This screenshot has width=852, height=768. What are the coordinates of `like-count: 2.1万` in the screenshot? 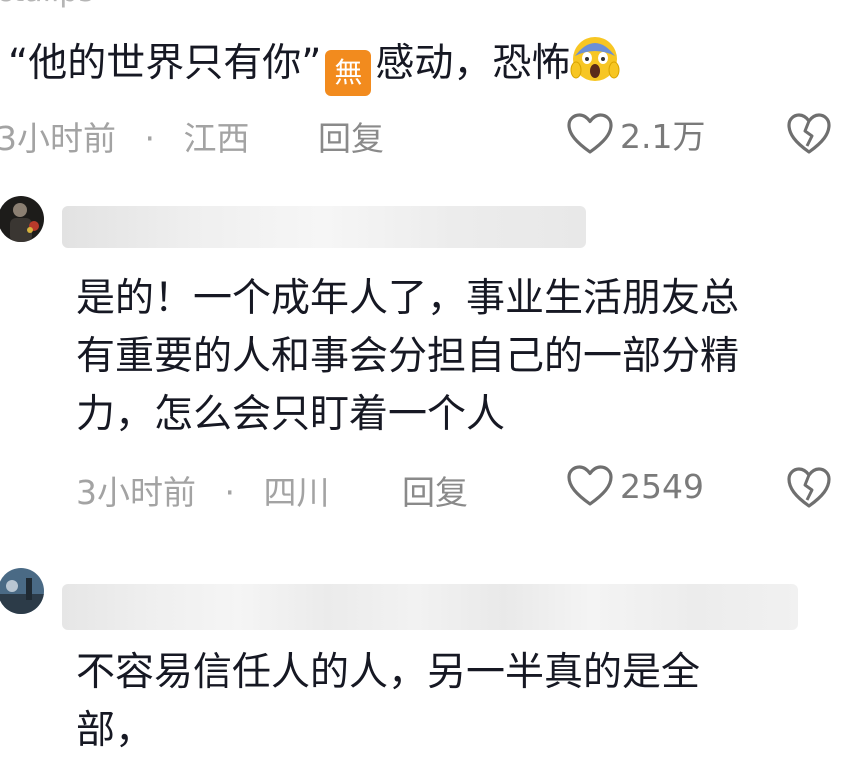 It's located at (663, 136).